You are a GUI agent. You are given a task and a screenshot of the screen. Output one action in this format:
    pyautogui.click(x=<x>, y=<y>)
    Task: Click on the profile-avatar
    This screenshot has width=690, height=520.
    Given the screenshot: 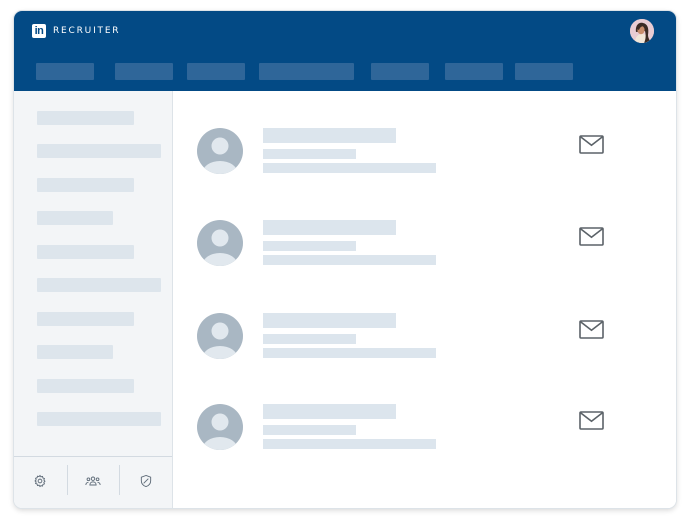 What is the action you would take?
    pyautogui.click(x=642, y=31)
    